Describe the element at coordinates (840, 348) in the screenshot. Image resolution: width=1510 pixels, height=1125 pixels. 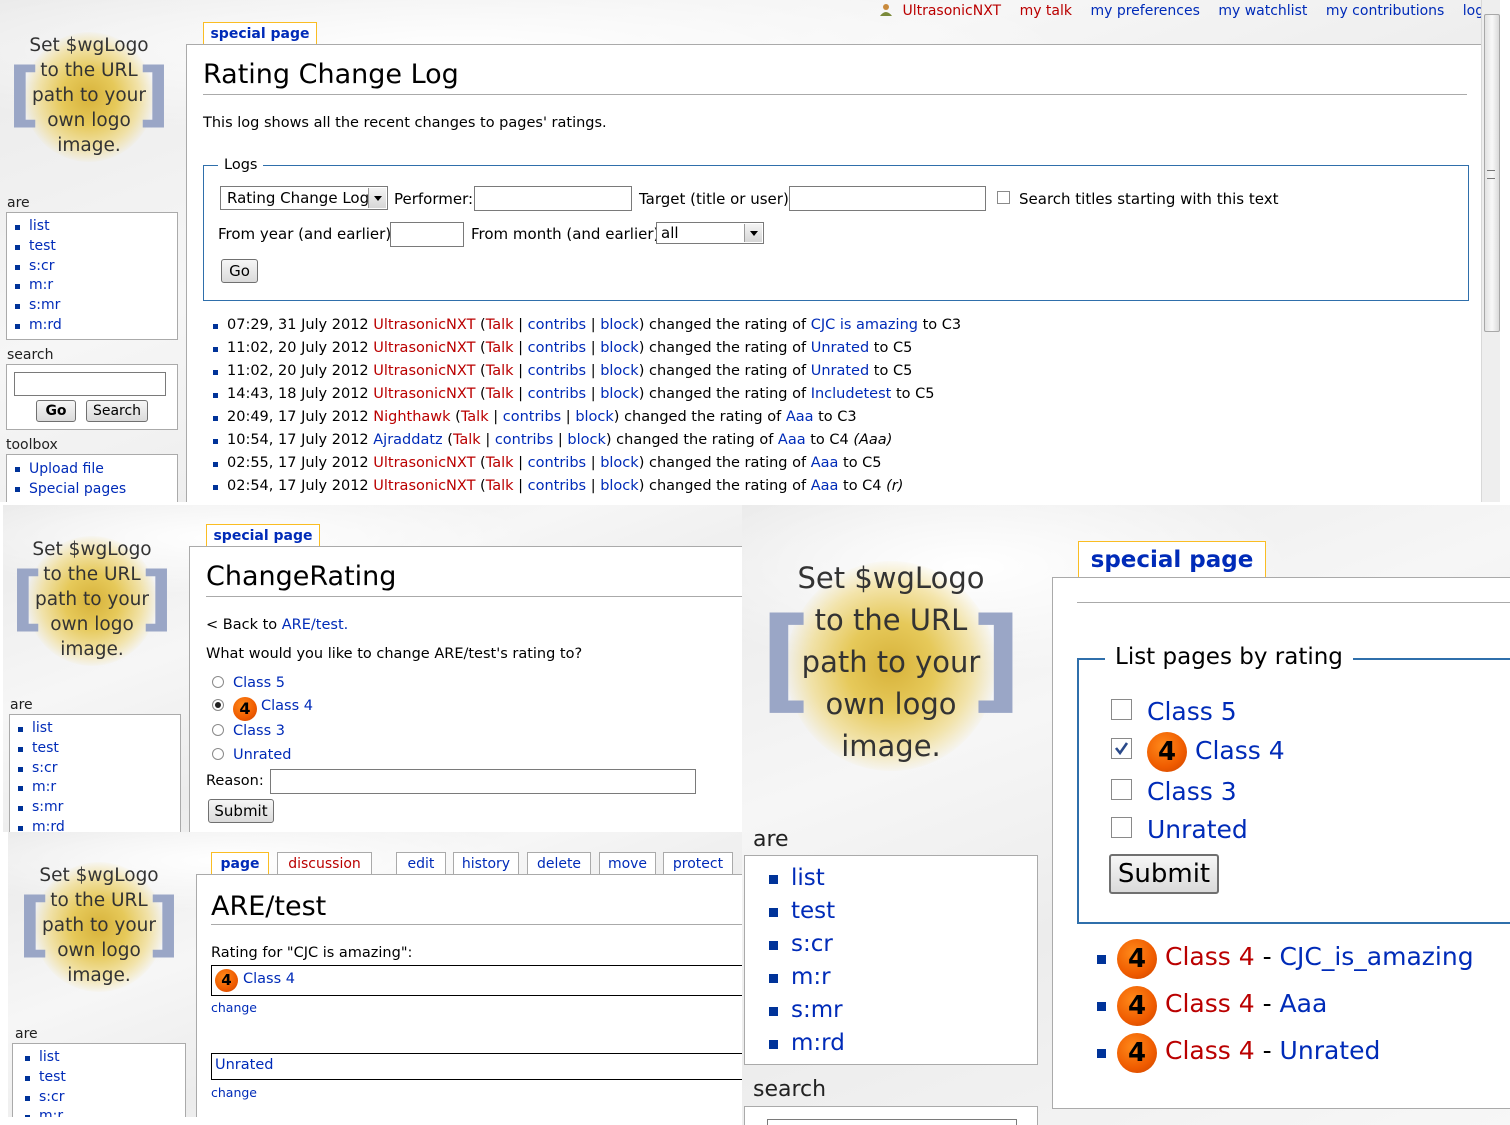
I see `log-page-link: Unrated` at that location.